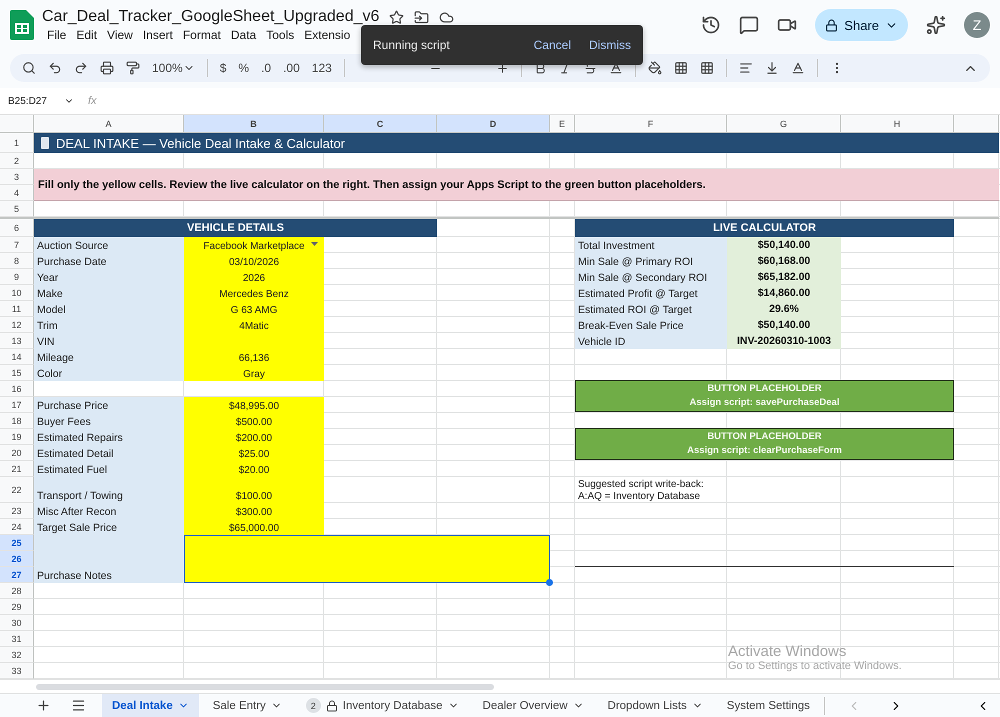 The image size is (1000, 717). What do you see at coordinates (254, 325) in the screenshot?
I see `input-cell: 4Matic` at bounding box center [254, 325].